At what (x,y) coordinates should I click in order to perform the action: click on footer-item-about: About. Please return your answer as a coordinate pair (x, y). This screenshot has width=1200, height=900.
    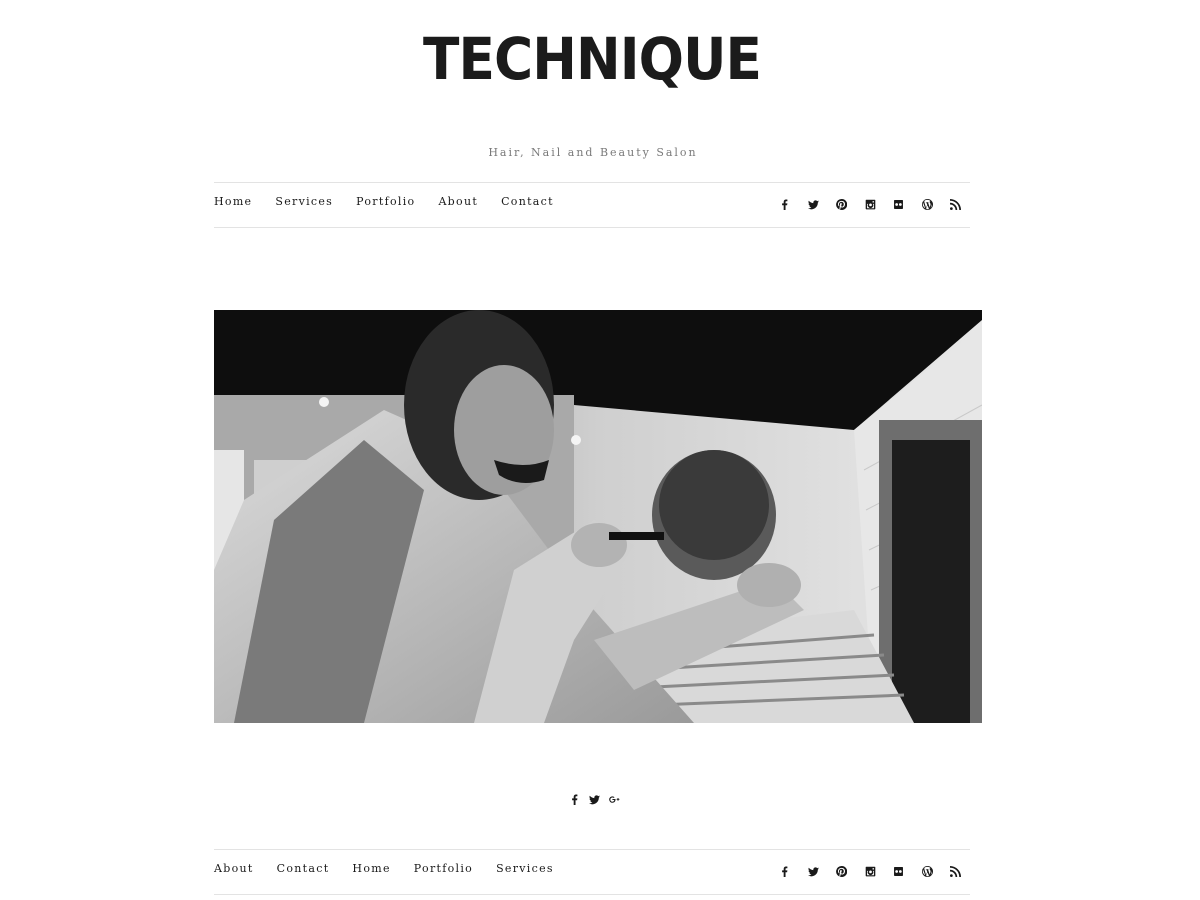
    Looking at the image, I should click on (234, 869).